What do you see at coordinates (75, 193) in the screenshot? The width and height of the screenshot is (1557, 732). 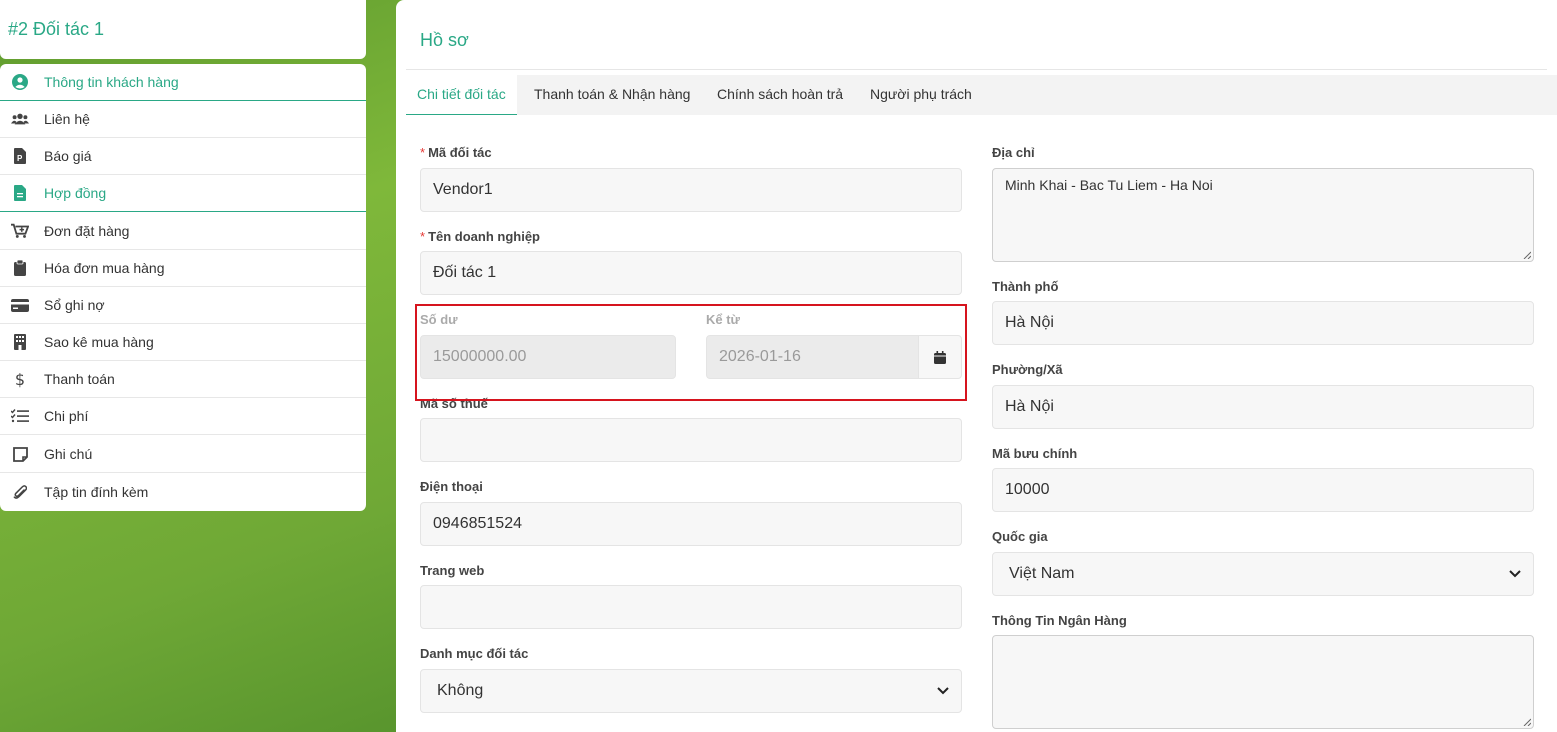 I see `sidebar-item-label: Hợp đồng` at bounding box center [75, 193].